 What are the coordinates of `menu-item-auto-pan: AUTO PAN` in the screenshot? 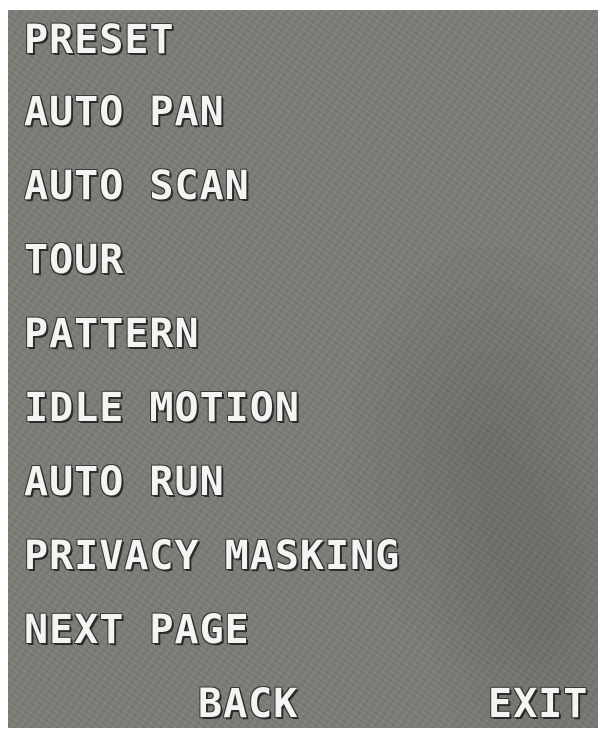 It's located at (124, 112).